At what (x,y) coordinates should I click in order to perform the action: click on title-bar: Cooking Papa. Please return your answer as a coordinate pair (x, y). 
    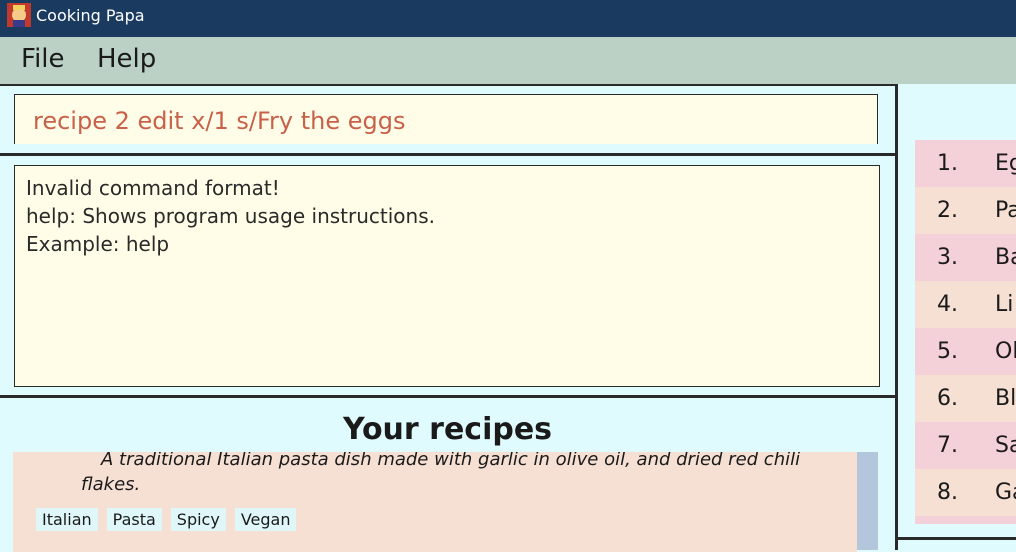
    Looking at the image, I should click on (508, 18).